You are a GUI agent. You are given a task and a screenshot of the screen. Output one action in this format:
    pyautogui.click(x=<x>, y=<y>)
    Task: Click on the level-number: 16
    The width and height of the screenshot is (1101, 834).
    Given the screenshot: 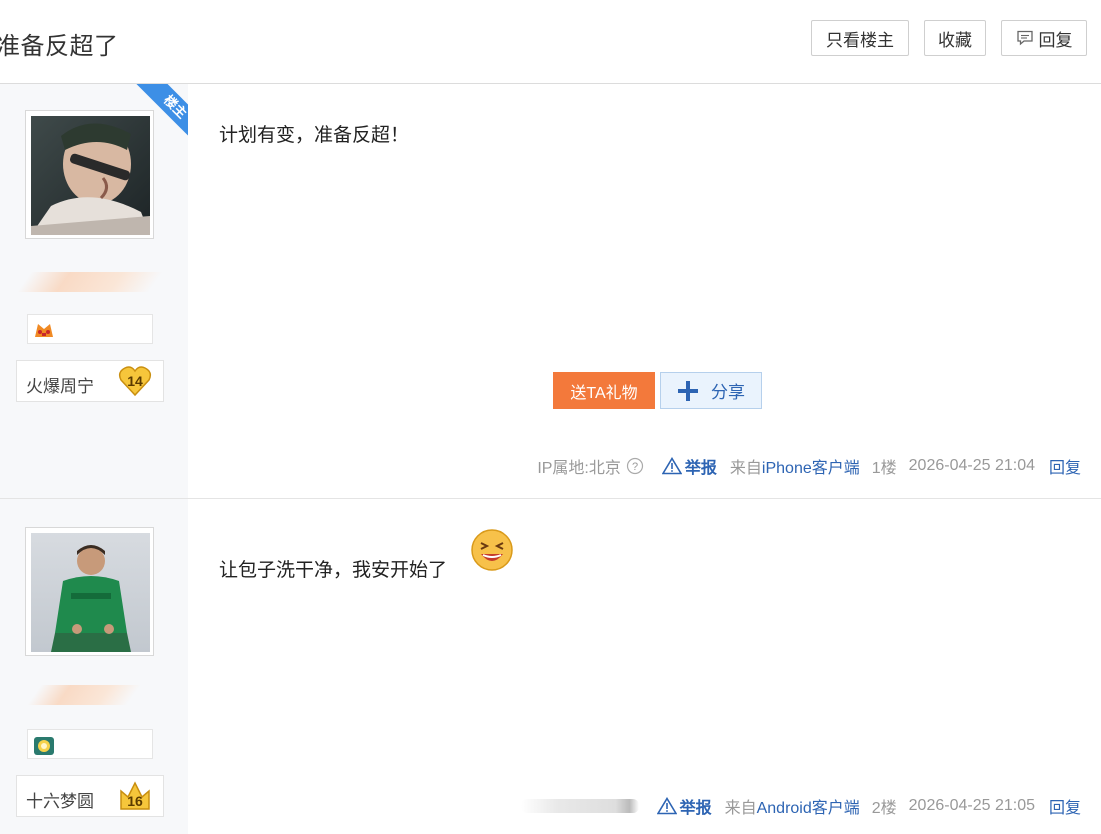 What is the action you would take?
    pyautogui.click(x=135, y=801)
    